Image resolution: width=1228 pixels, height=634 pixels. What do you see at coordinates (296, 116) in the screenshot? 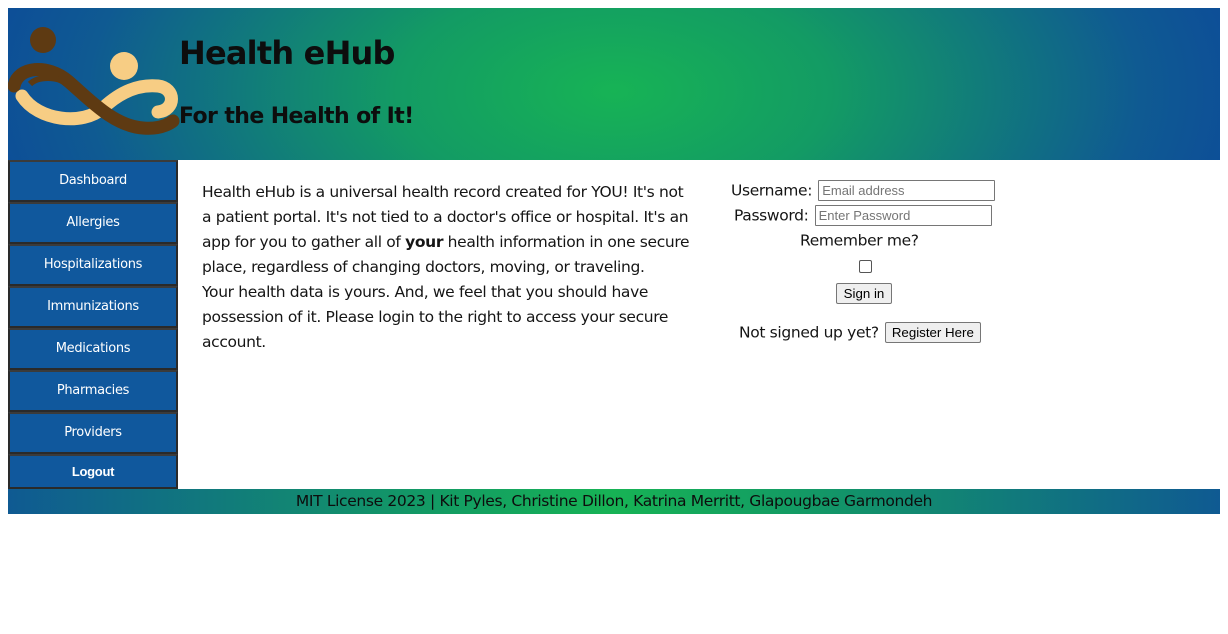
I see `site-tagline: For the Health of It!` at bounding box center [296, 116].